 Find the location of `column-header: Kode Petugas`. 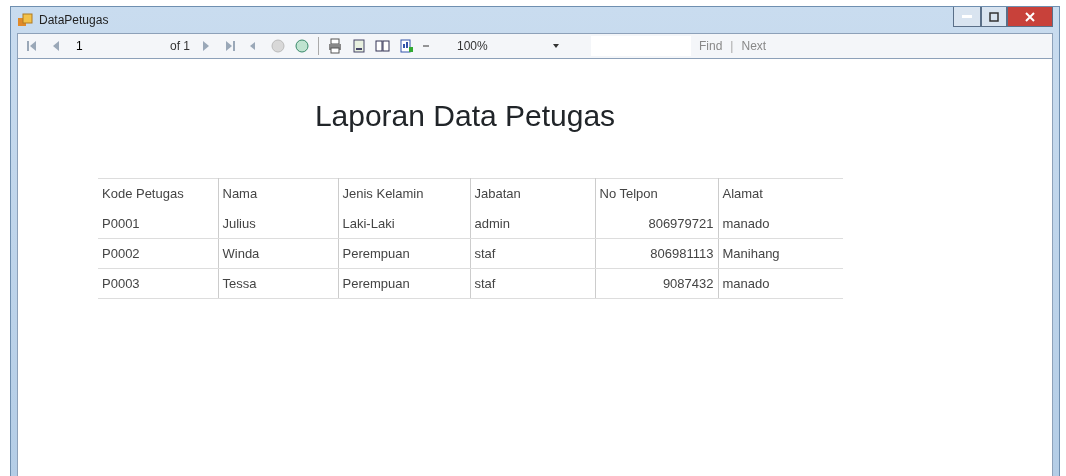

column-header: Kode Petugas is located at coordinates (158, 193).